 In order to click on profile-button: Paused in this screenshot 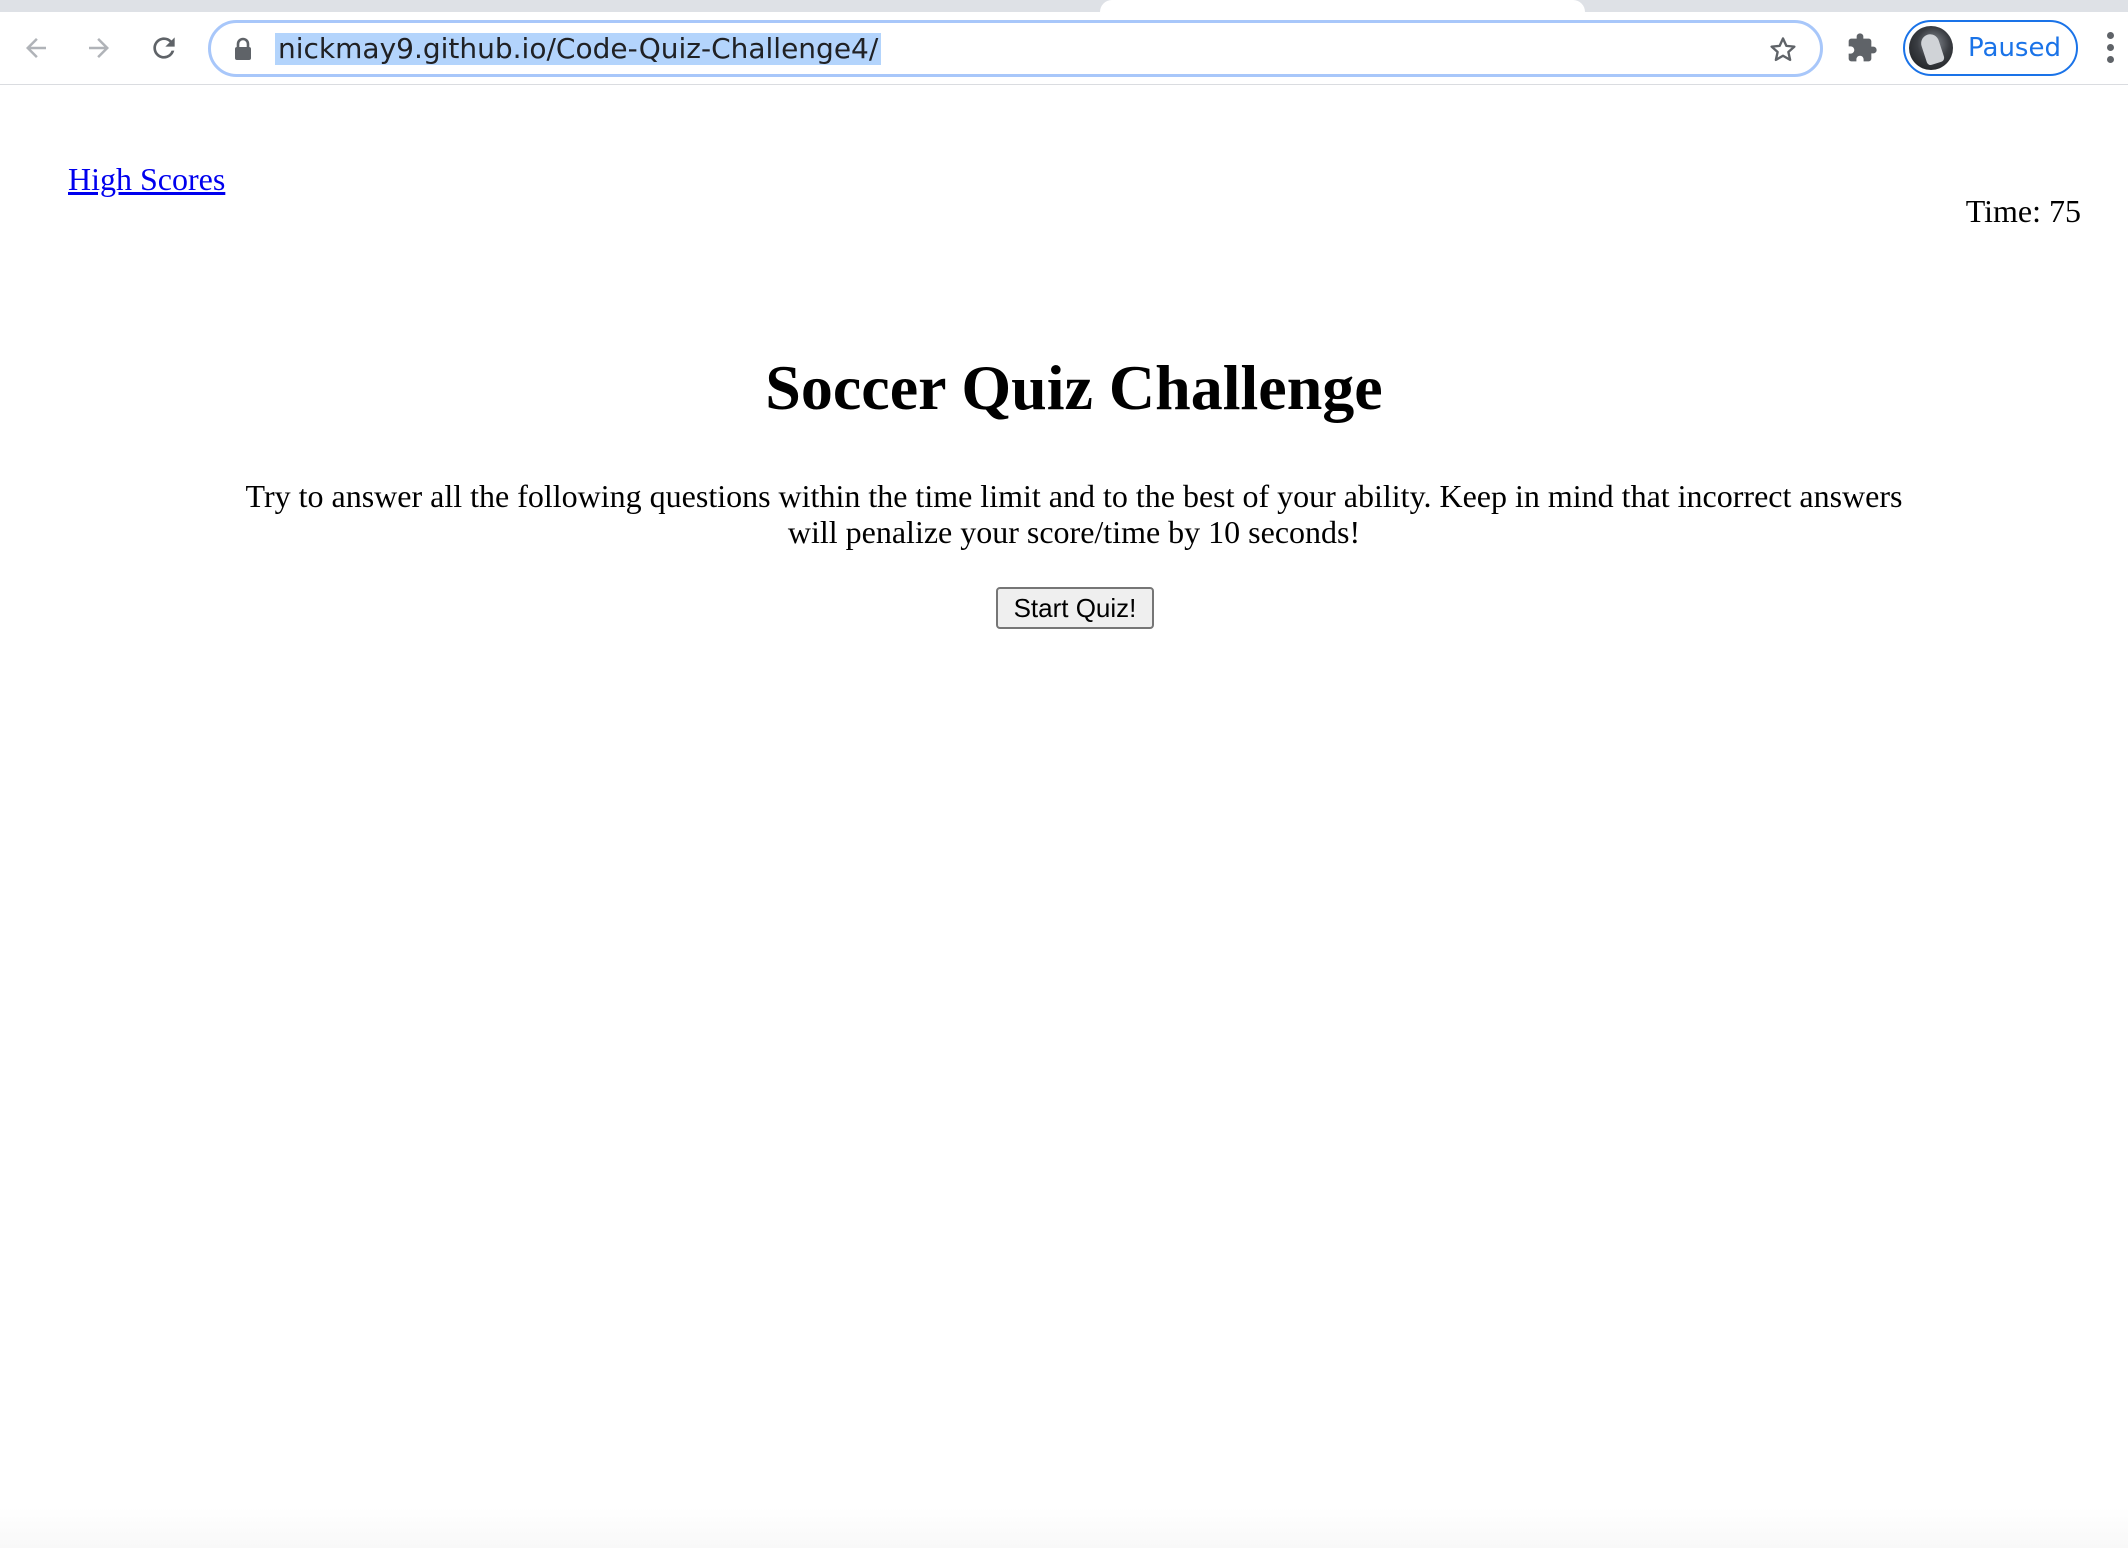, I will do `click(1990, 48)`.